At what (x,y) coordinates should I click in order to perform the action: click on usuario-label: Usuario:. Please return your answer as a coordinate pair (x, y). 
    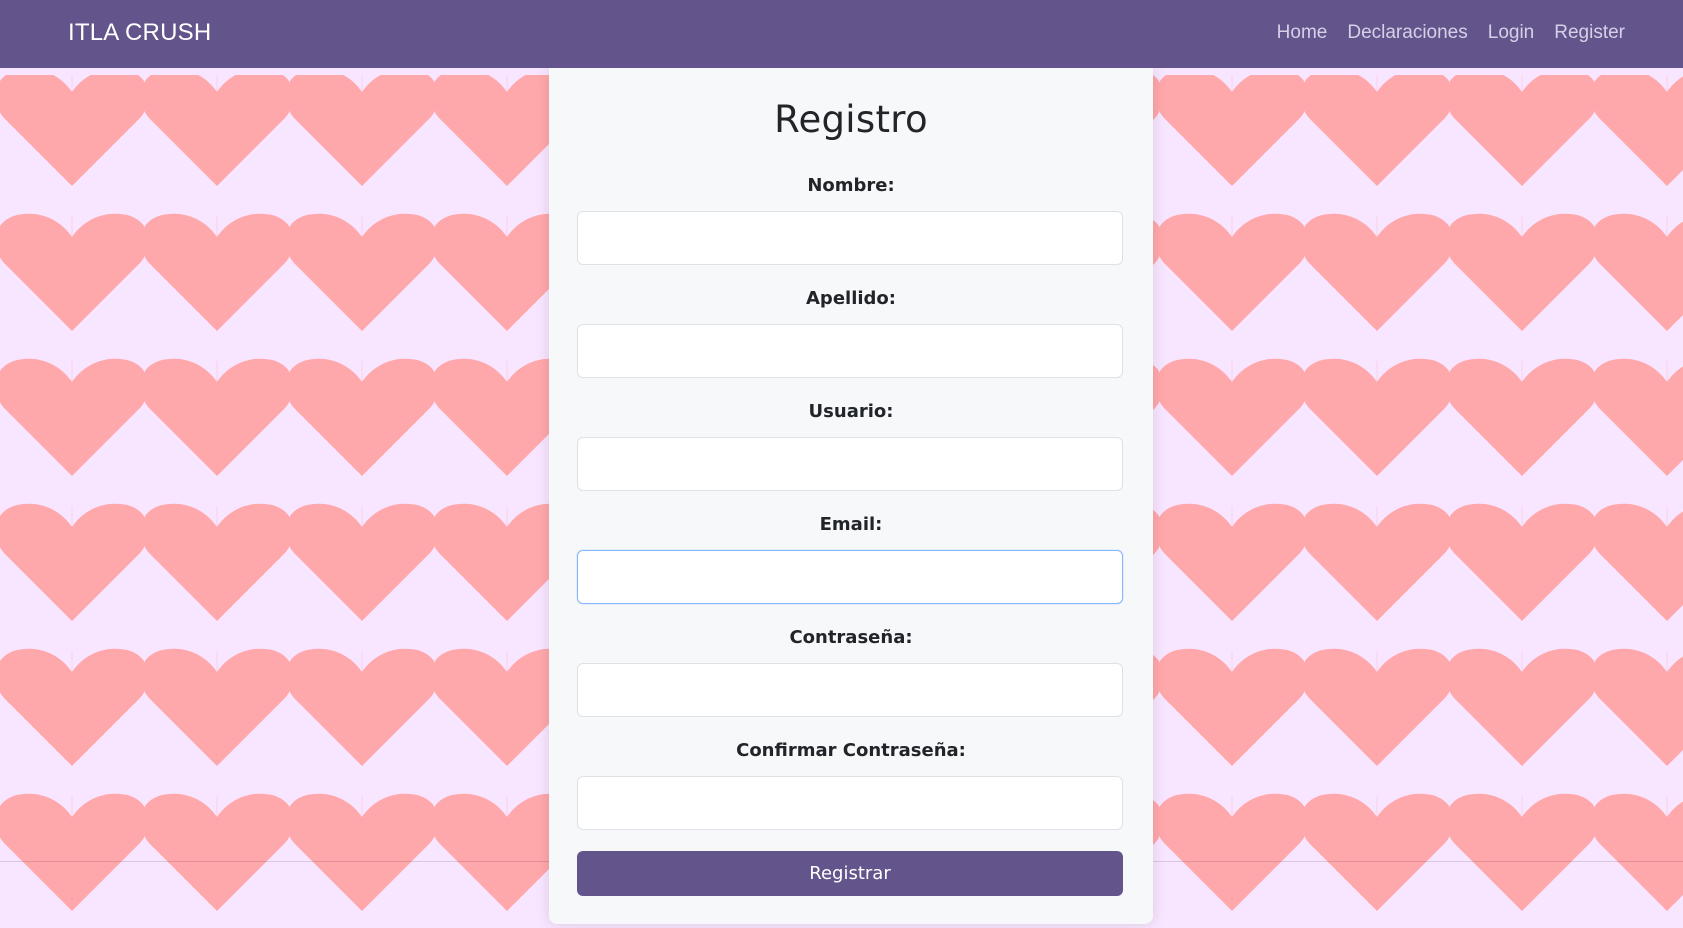
    Looking at the image, I should click on (851, 411).